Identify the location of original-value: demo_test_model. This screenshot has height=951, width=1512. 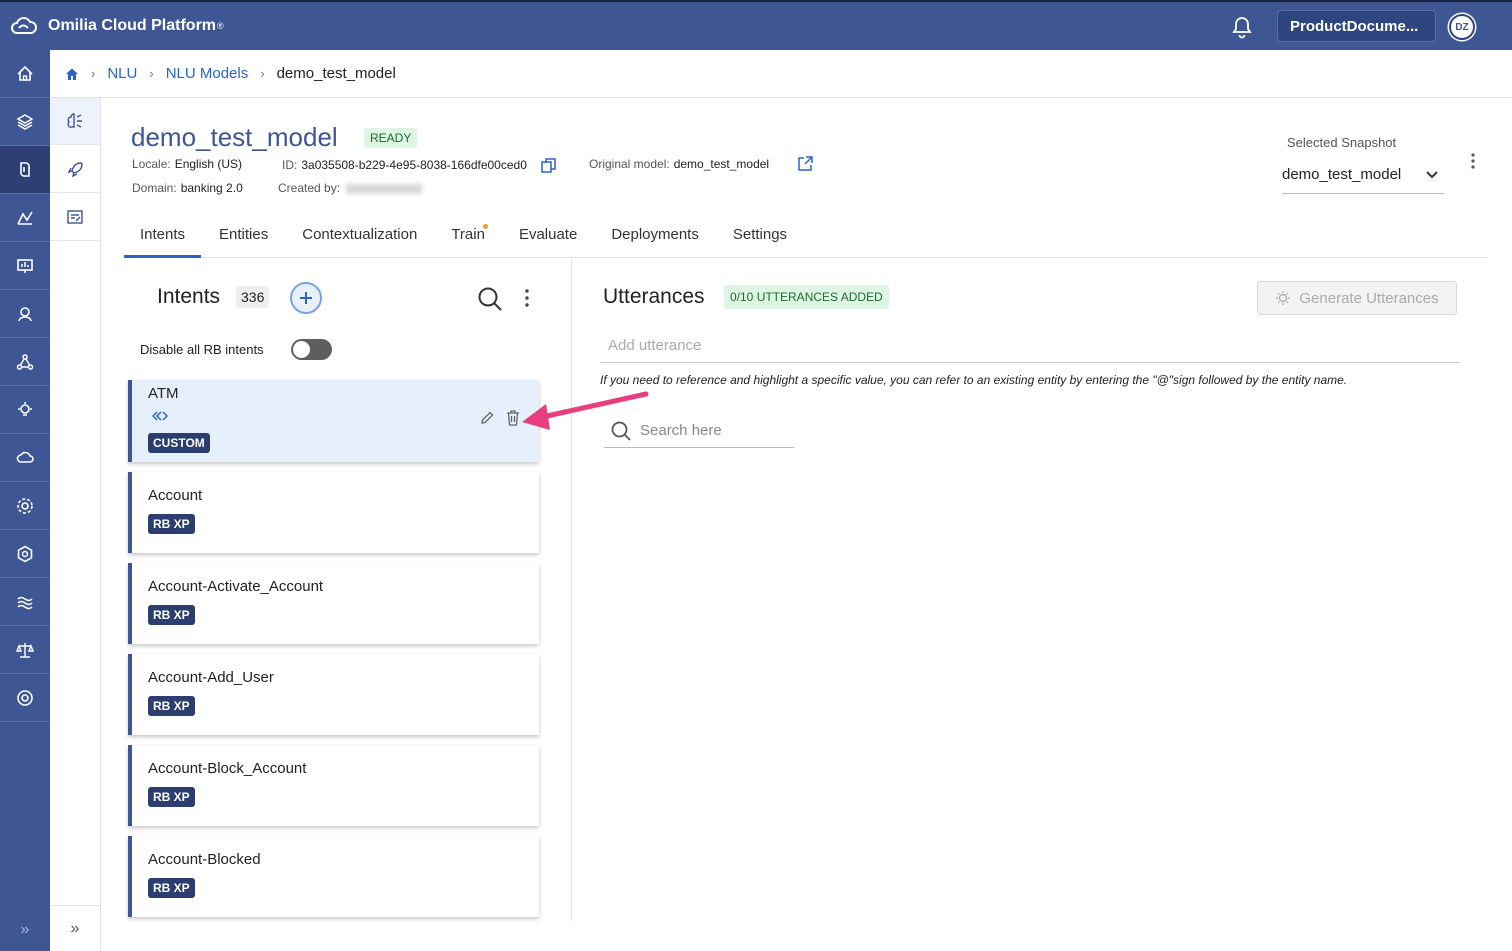
(721, 164).